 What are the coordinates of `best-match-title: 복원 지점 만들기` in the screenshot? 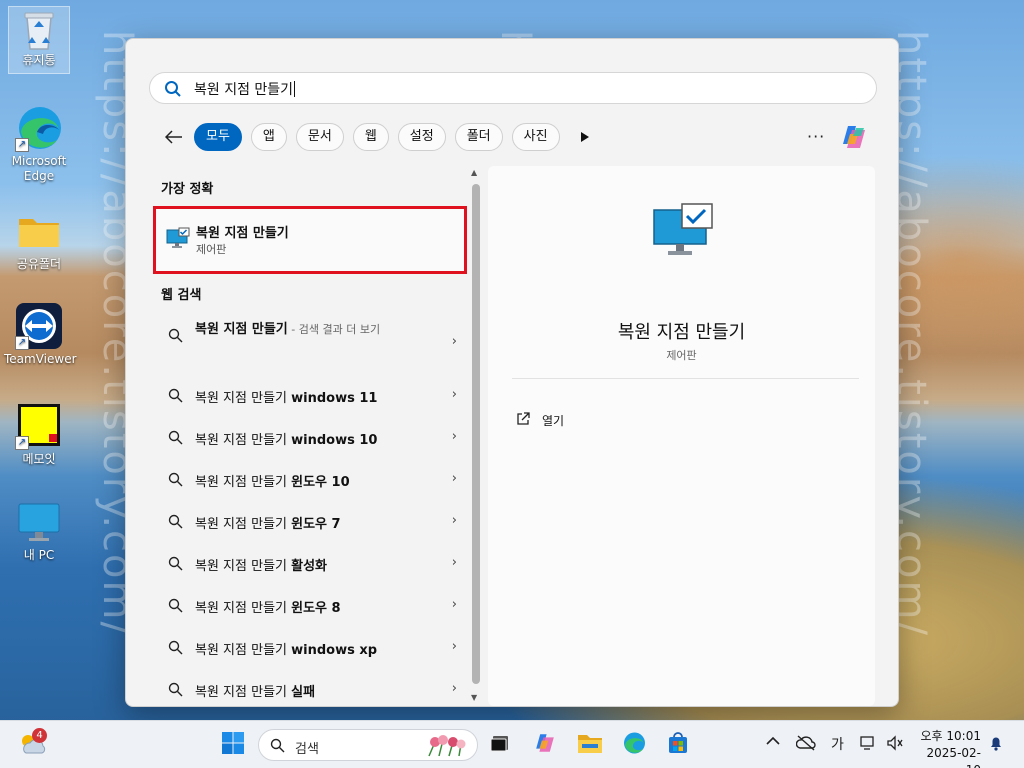 It's located at (242, 233).